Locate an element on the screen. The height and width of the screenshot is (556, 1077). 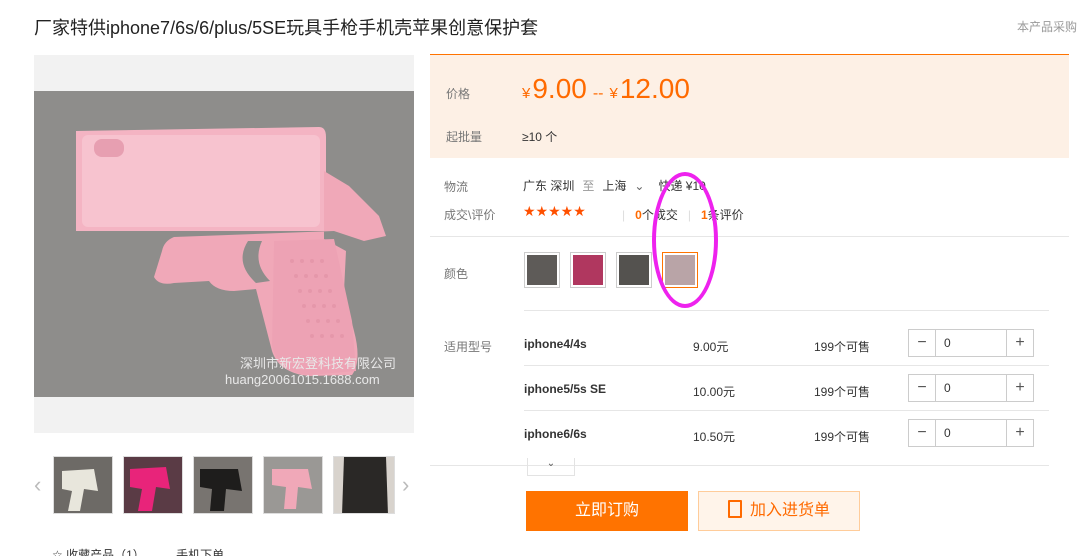
color-label: 颜色 is located at coordinates (456, 274).